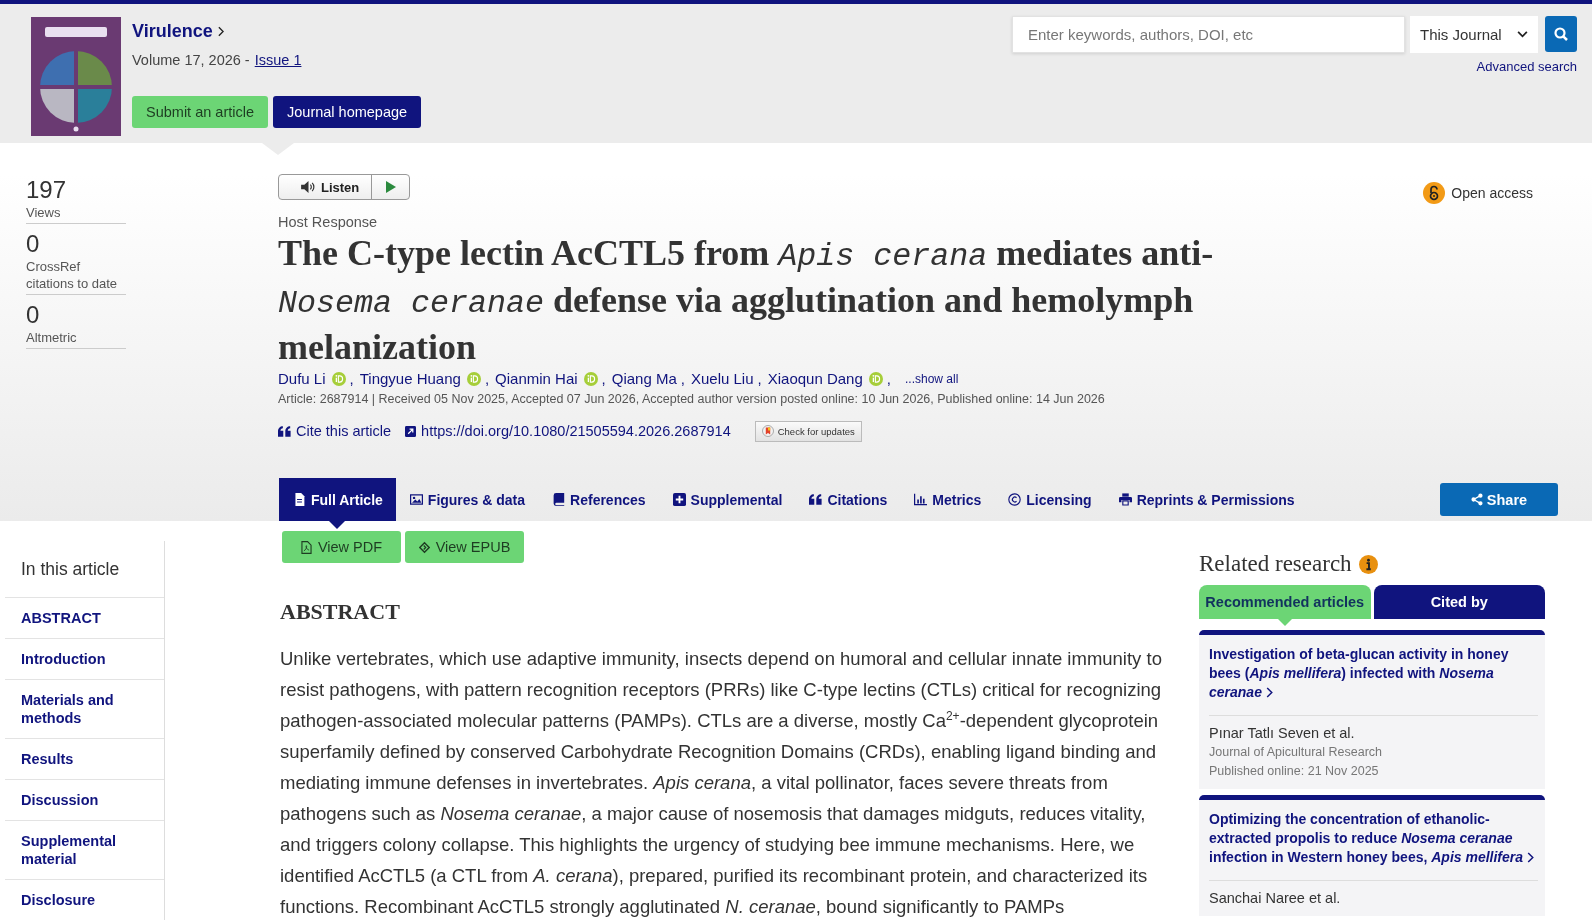 The image size is (1592, 924). Describe the element at coordinates (84, 658) in the screenshot. I see `outline-link: Introduction` at that location.